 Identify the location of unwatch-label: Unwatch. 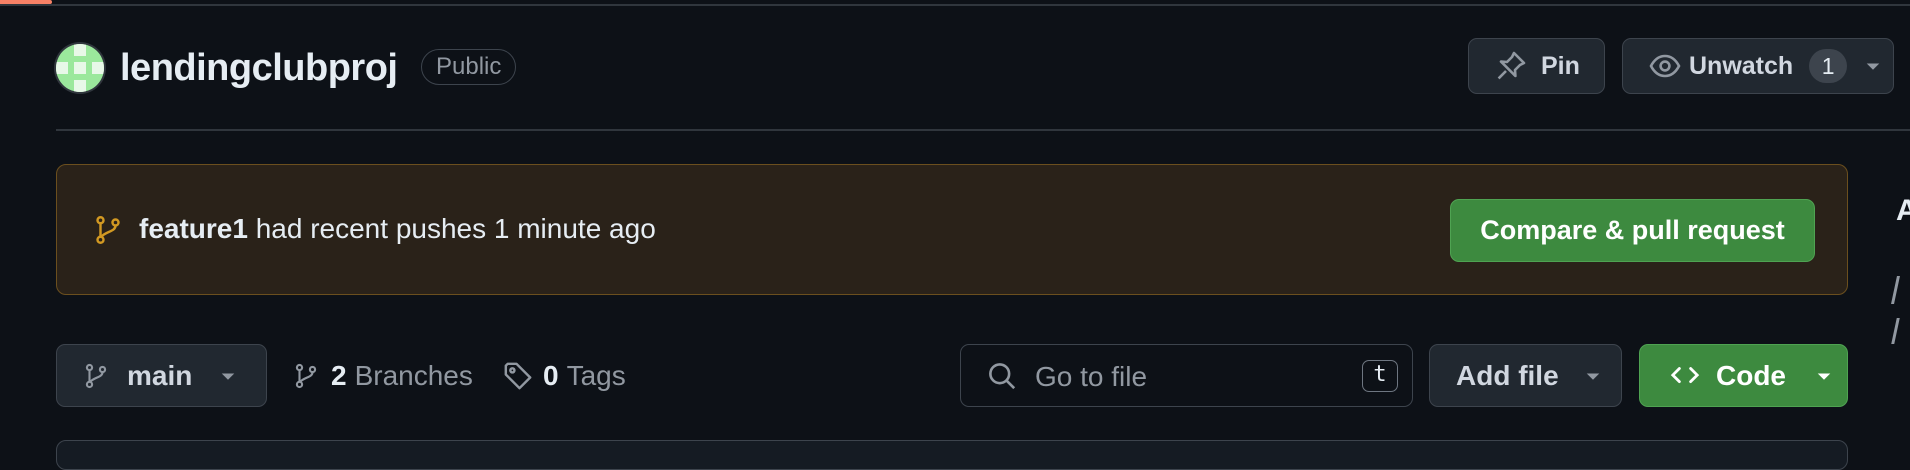
(1741, 65).